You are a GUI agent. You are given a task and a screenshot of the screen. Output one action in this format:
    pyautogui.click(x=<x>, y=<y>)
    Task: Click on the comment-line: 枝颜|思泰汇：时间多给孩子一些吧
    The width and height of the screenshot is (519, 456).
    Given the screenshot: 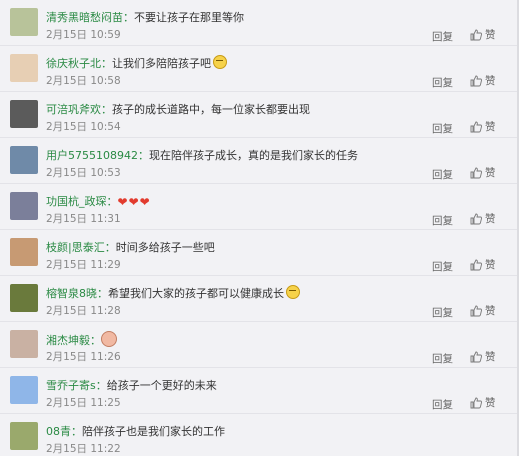 What is the action you would take?
    pyautogui.click(x=130, y=247)
    